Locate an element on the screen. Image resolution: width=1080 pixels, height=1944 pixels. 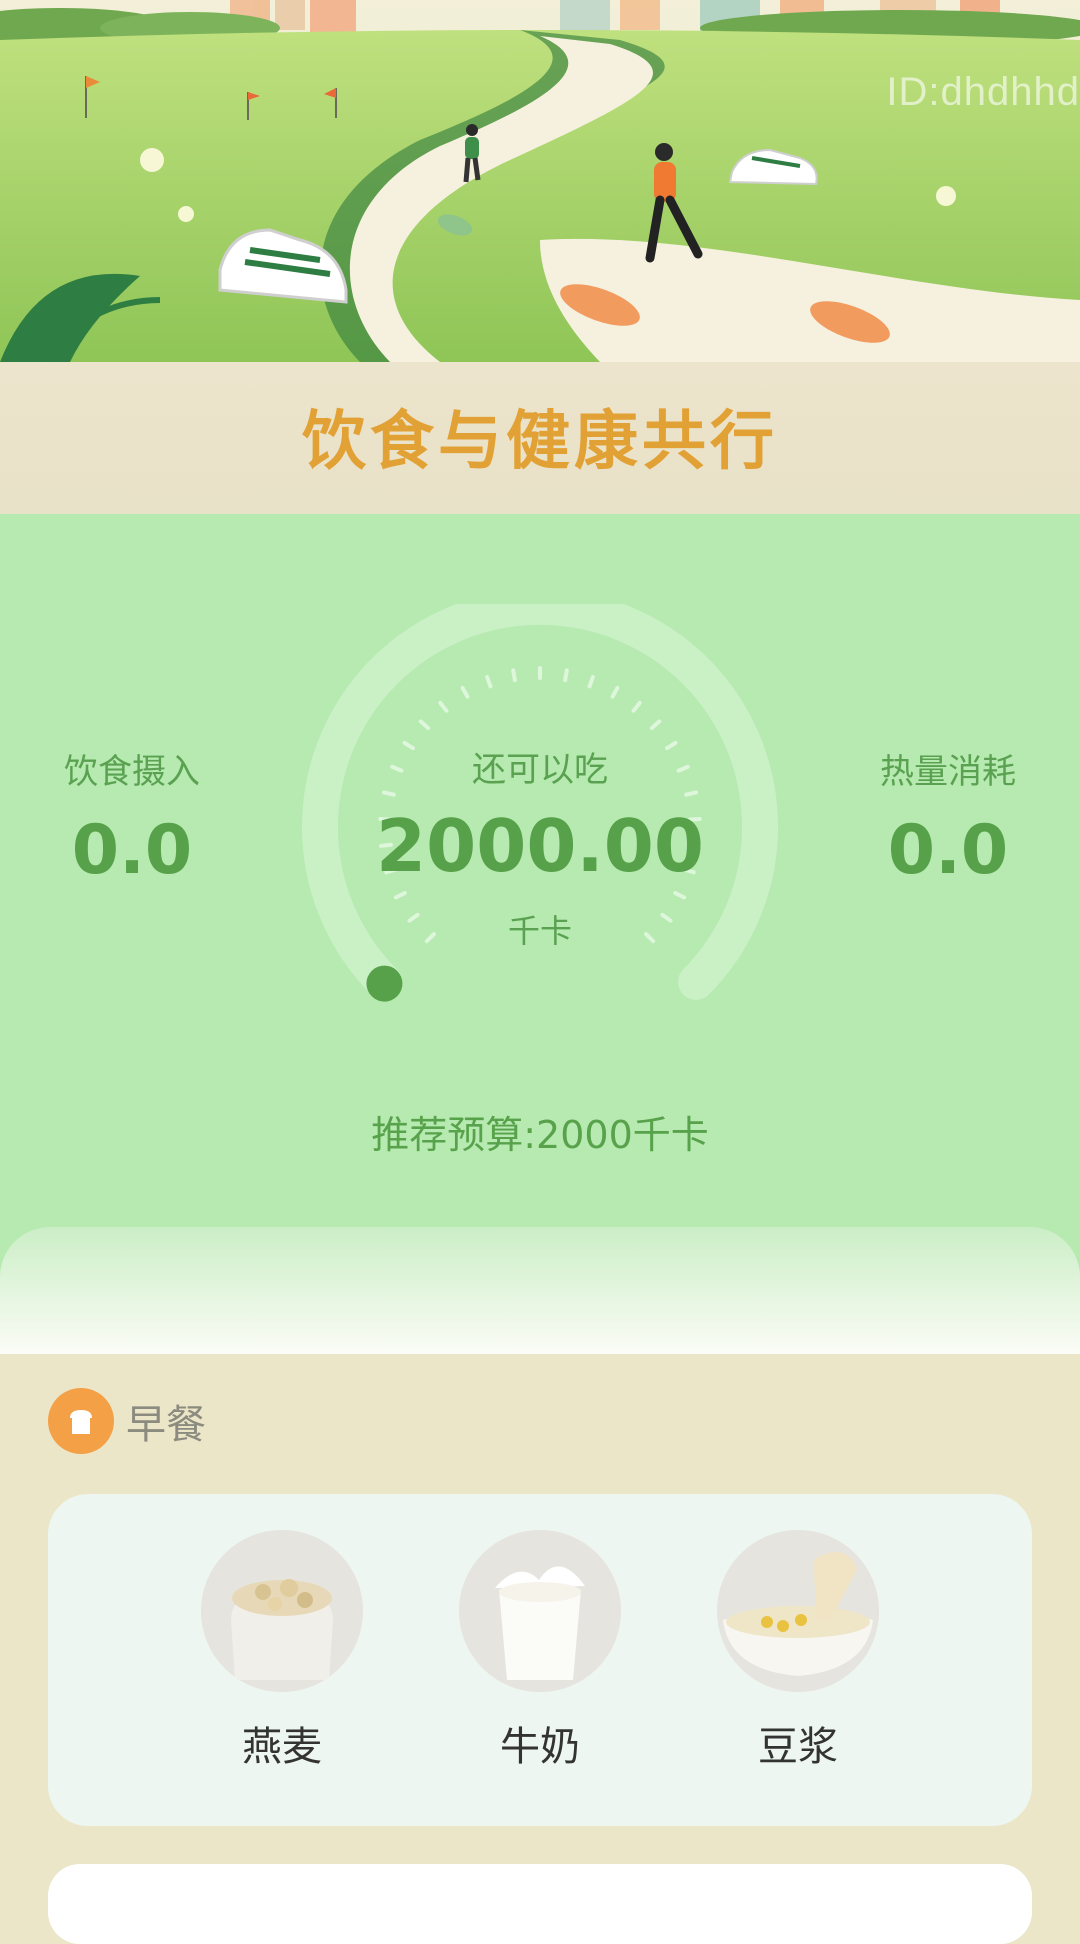
food-item-milk: 牛奶 is located at coordinates (540, 1651).